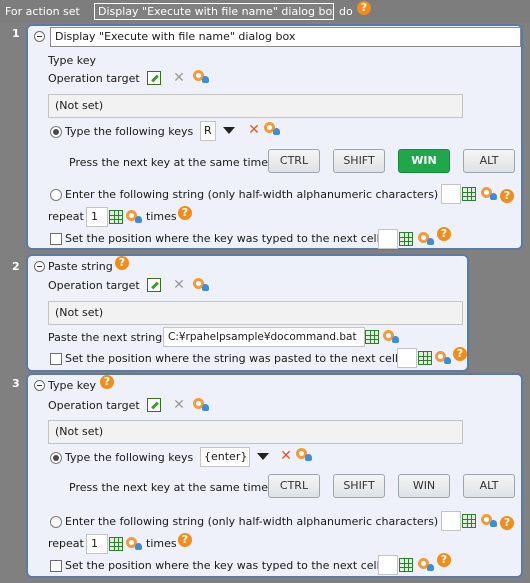 The image size is (530, 583). What do you see at coordinates (208, 131) in the screenshot?
I see `key-select: R` at bounding box center [208, 131].